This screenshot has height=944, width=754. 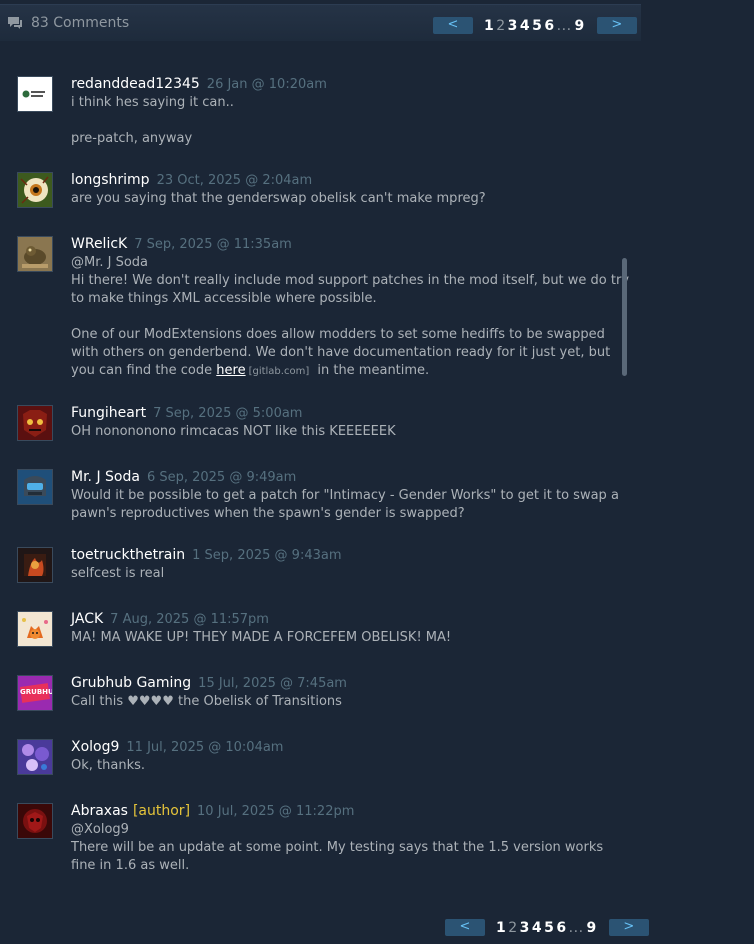 What do you see at coordinates (230, 370) in the screenshot?
I see `gitlab-link: here` at bounding box center [230, 370].